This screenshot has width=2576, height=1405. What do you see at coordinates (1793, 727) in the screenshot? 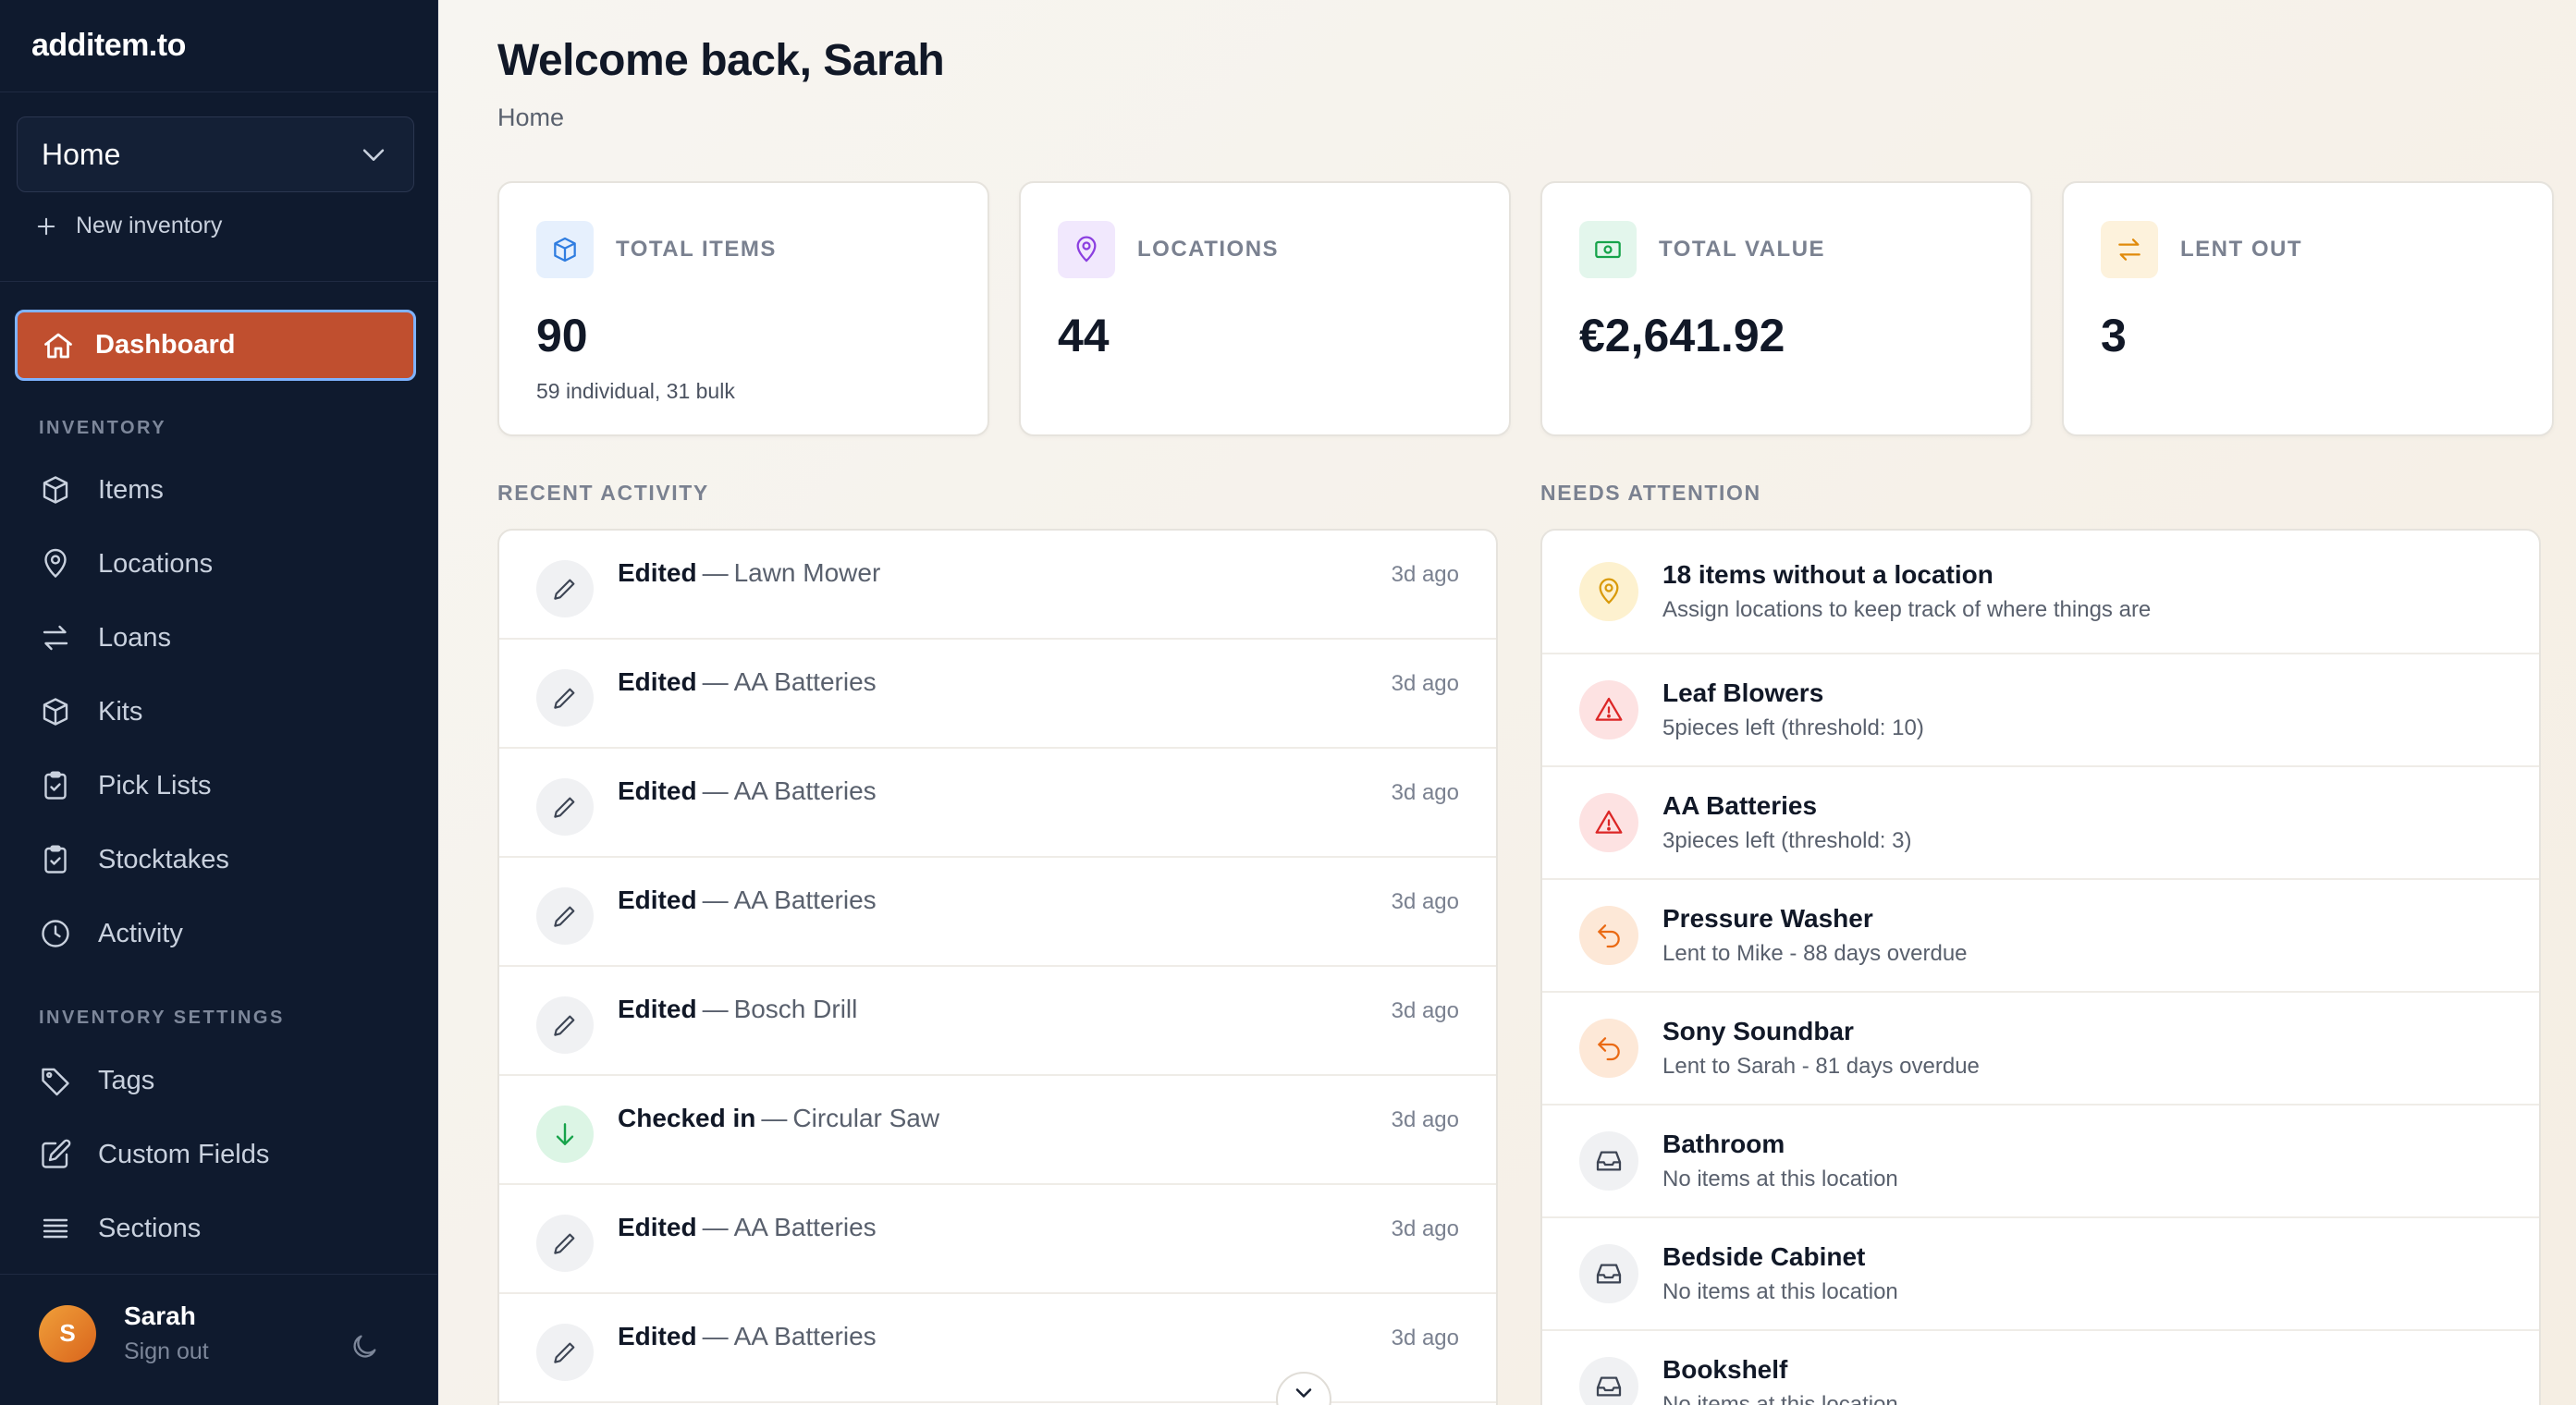
I see `attention-subtitle: 5pieces left (threshold: 10)` at bounding box center [1793, 727].